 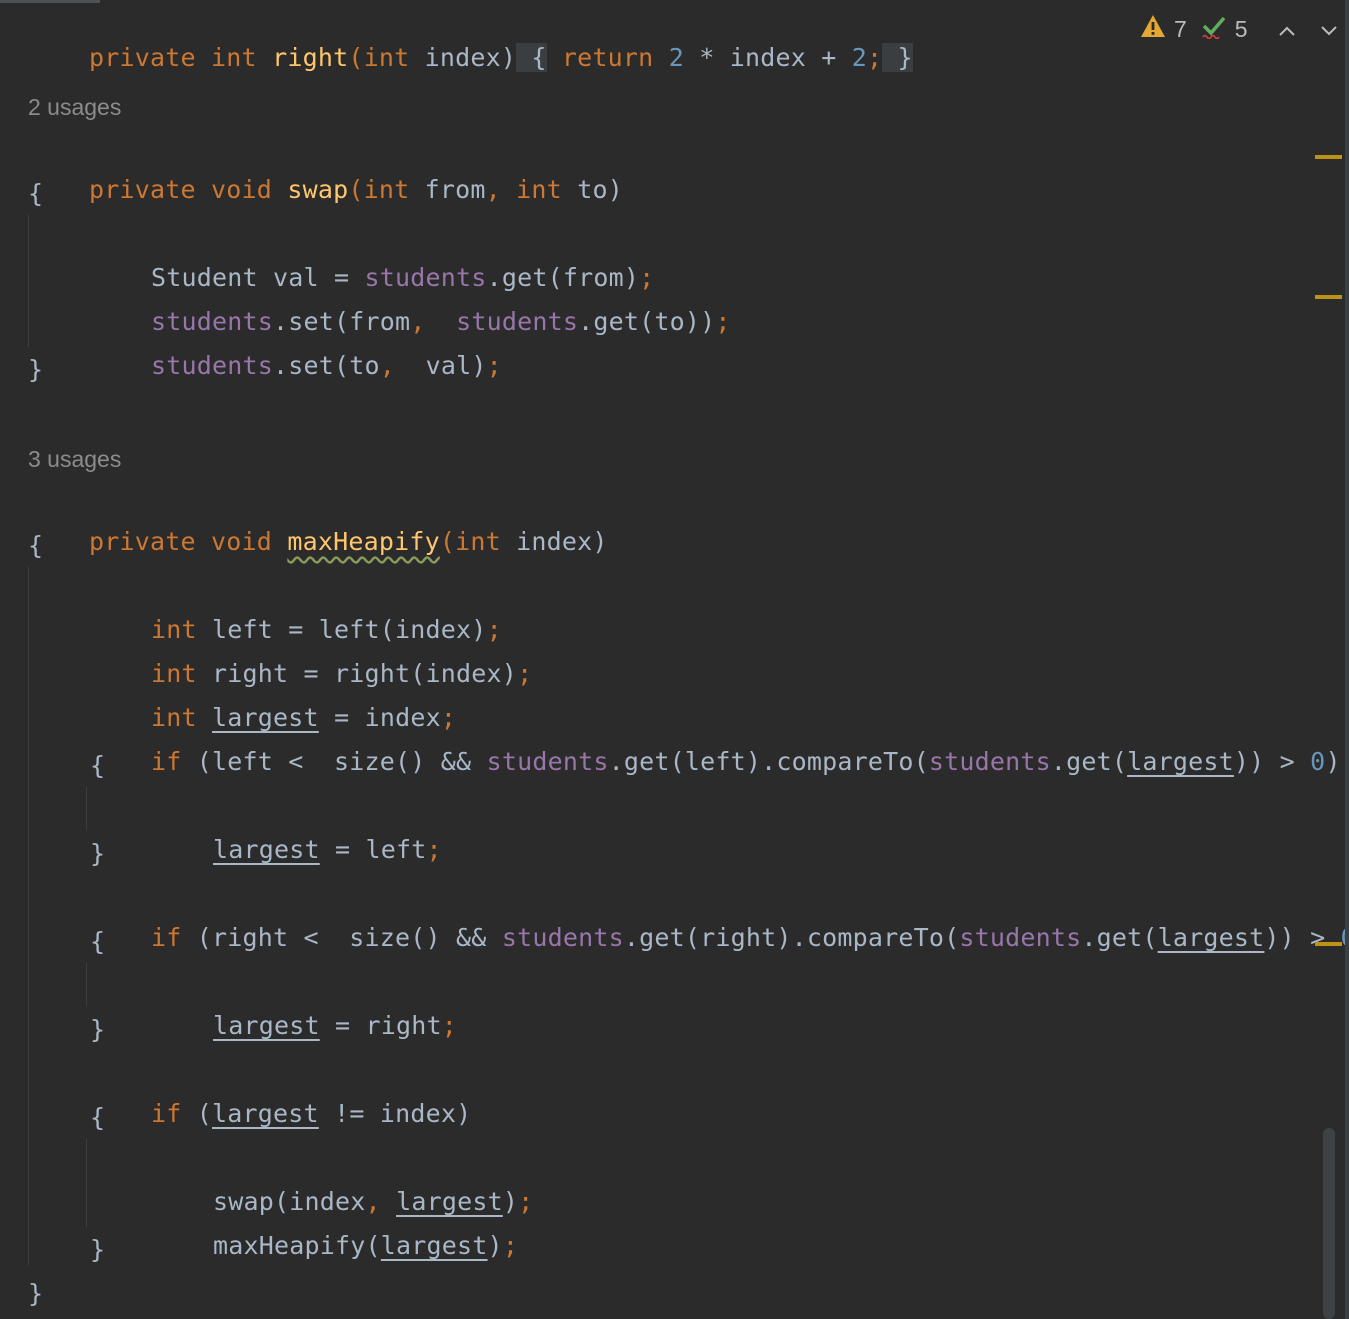 I want to click on code-text: ), so click(x=495, y=1245).